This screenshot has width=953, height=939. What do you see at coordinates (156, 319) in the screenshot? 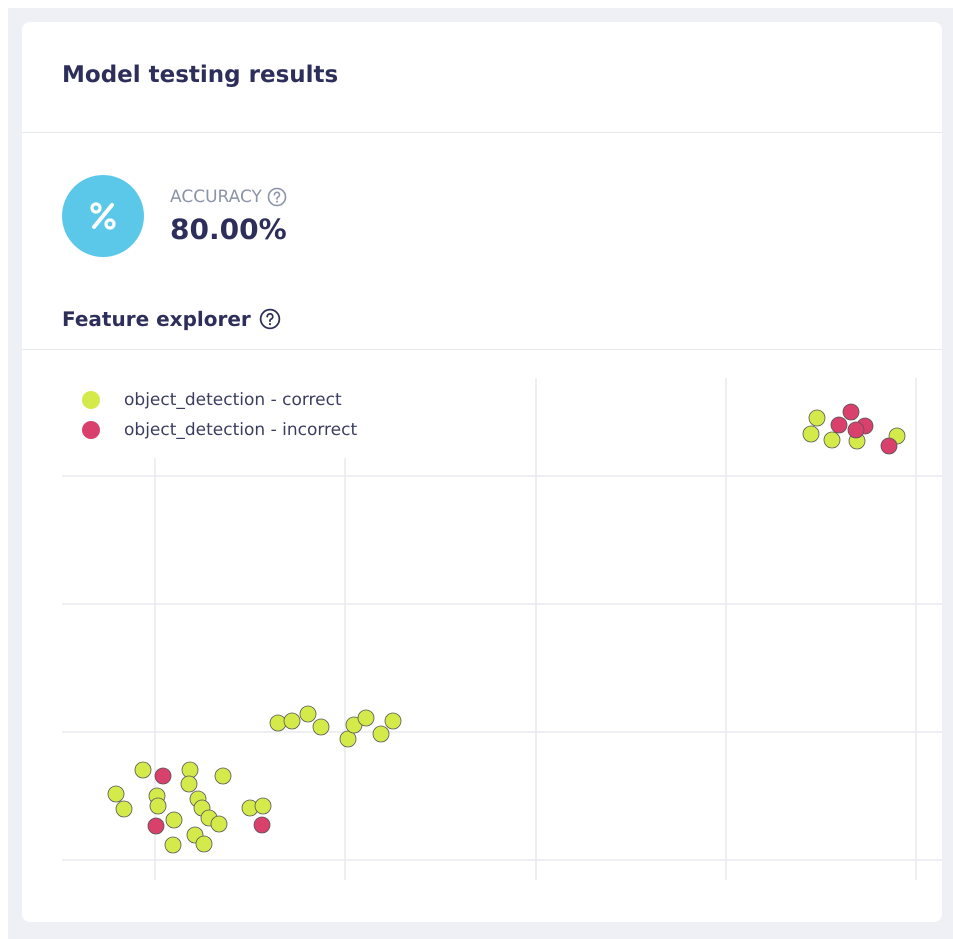
I see `section-title: Feature explorer` at bounding box center [156, 319].